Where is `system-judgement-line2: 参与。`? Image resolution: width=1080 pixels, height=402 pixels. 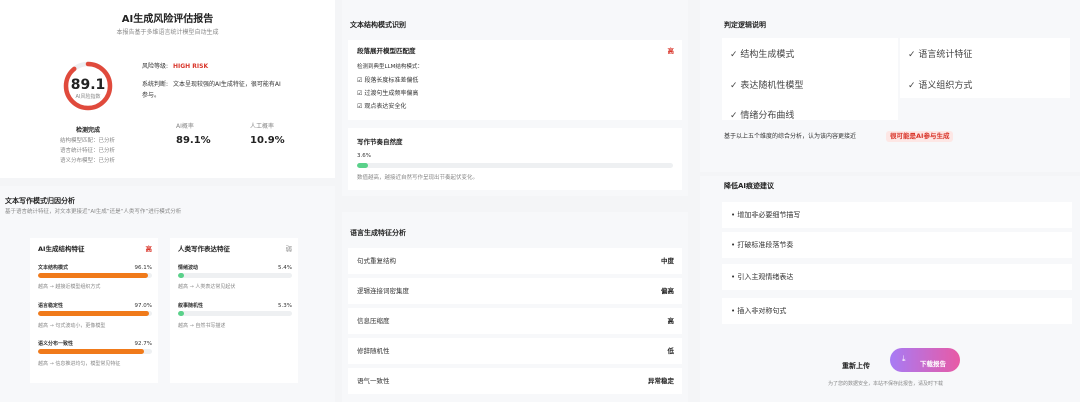 system-judgement-line2: 参与。 is located at coordinates (151, 95).